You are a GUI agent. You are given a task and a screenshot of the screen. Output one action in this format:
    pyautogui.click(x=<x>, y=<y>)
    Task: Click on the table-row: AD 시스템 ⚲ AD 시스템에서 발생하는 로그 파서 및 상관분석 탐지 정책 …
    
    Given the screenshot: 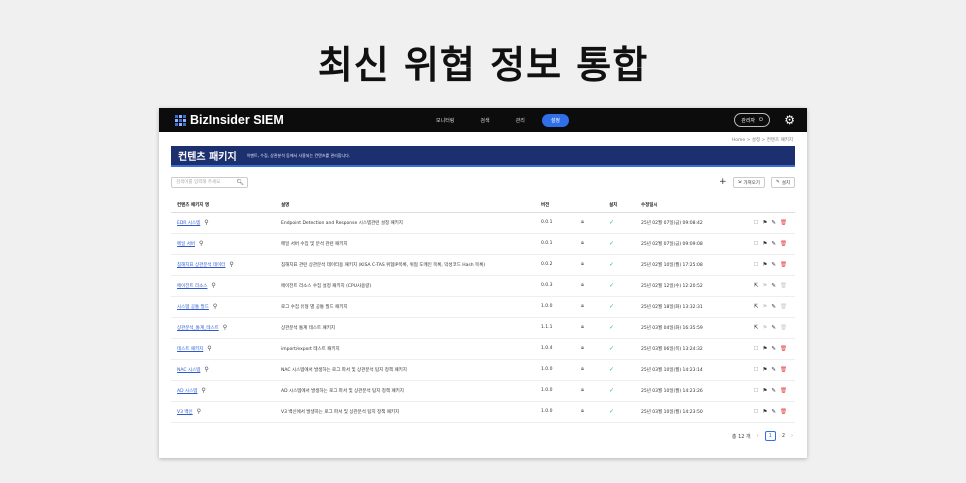 What is the action you would take?
    pyautogui.click(x=483, y=391)
    